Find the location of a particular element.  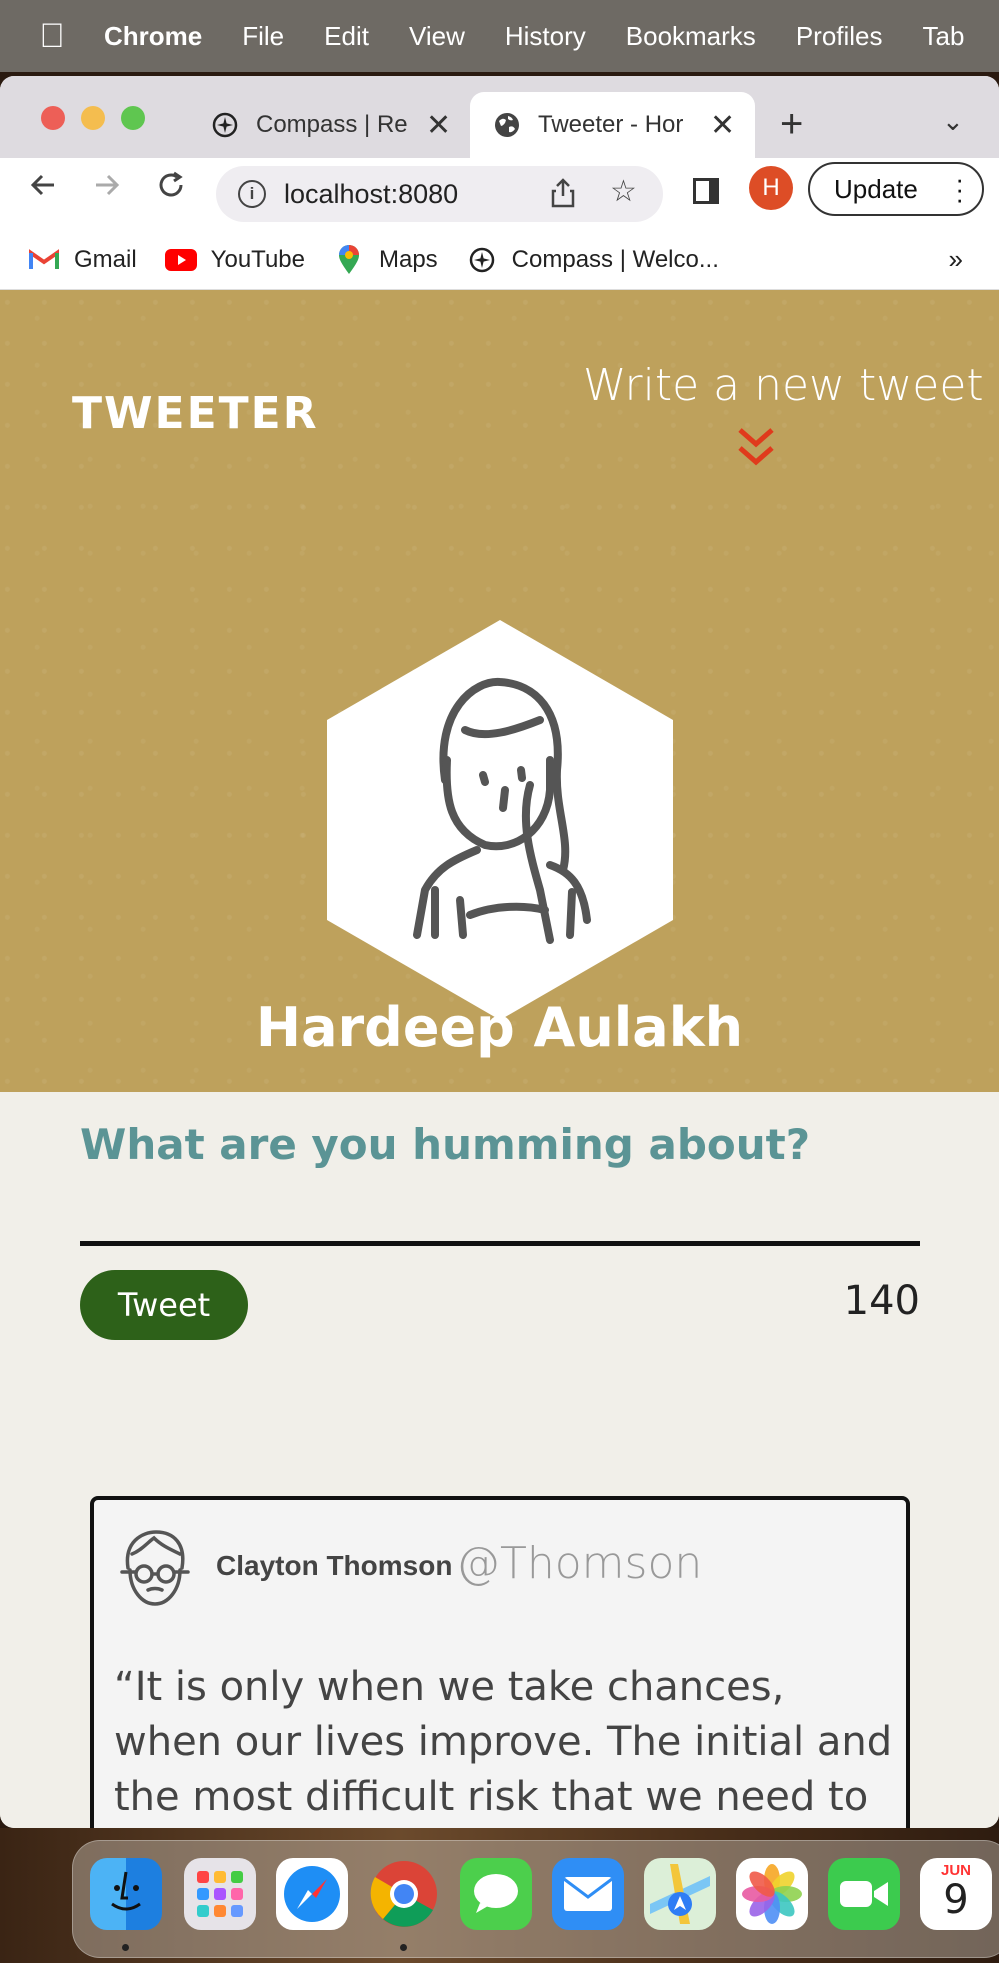

menu-profiles: Profiles is located at coordinates (839, 36).